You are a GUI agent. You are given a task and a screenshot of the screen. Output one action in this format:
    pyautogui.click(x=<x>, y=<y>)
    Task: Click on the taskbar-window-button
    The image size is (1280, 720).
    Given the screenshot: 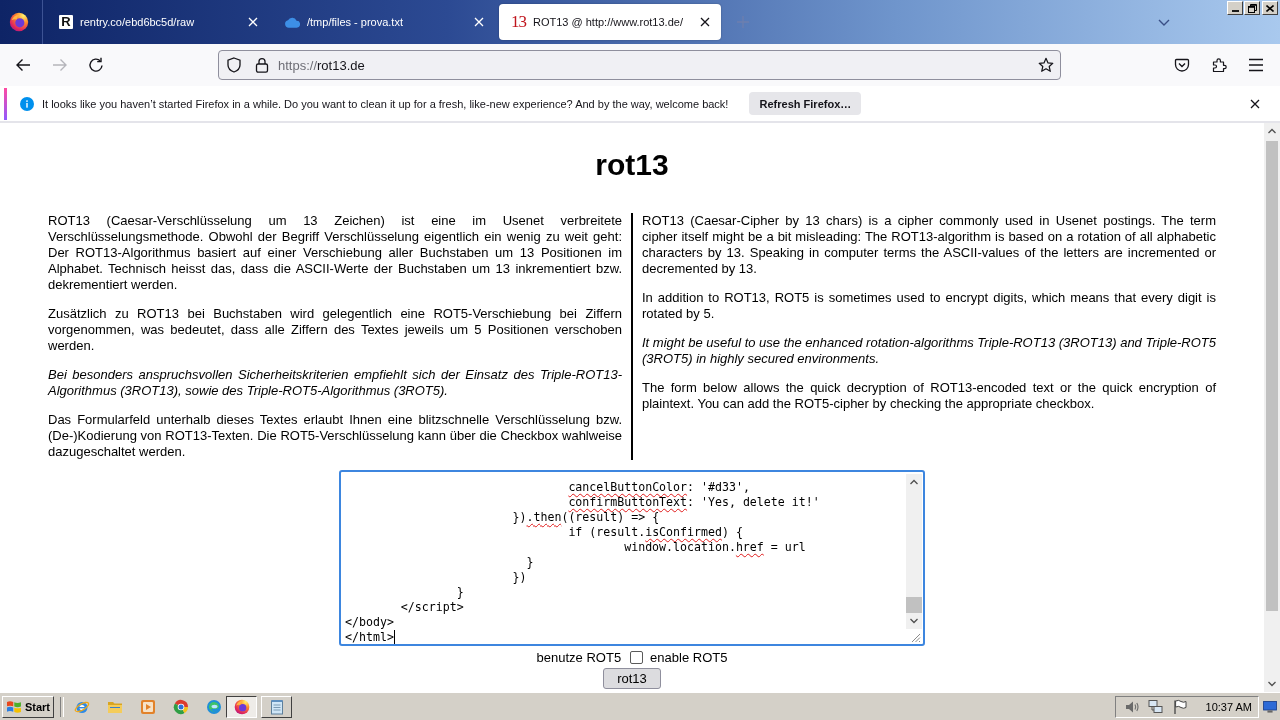 What is the action you would take?
    pyautogui.click(x=241, y=706)
    